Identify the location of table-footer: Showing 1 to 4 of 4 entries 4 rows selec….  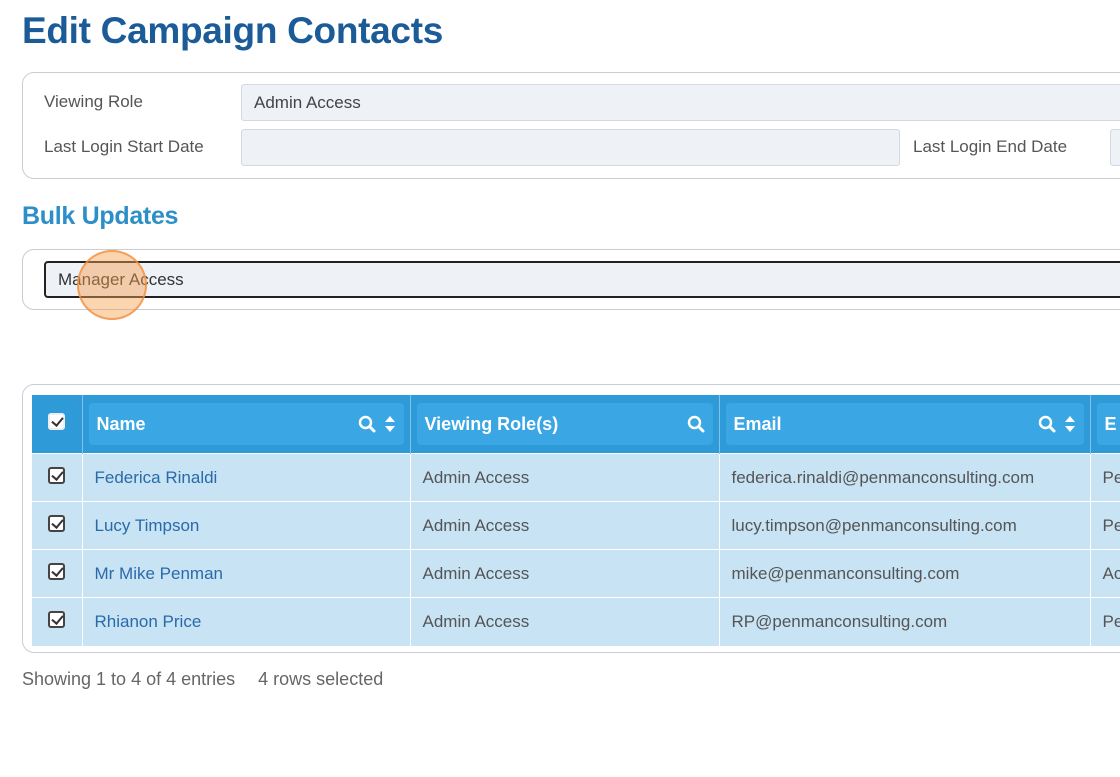
(211, 679).